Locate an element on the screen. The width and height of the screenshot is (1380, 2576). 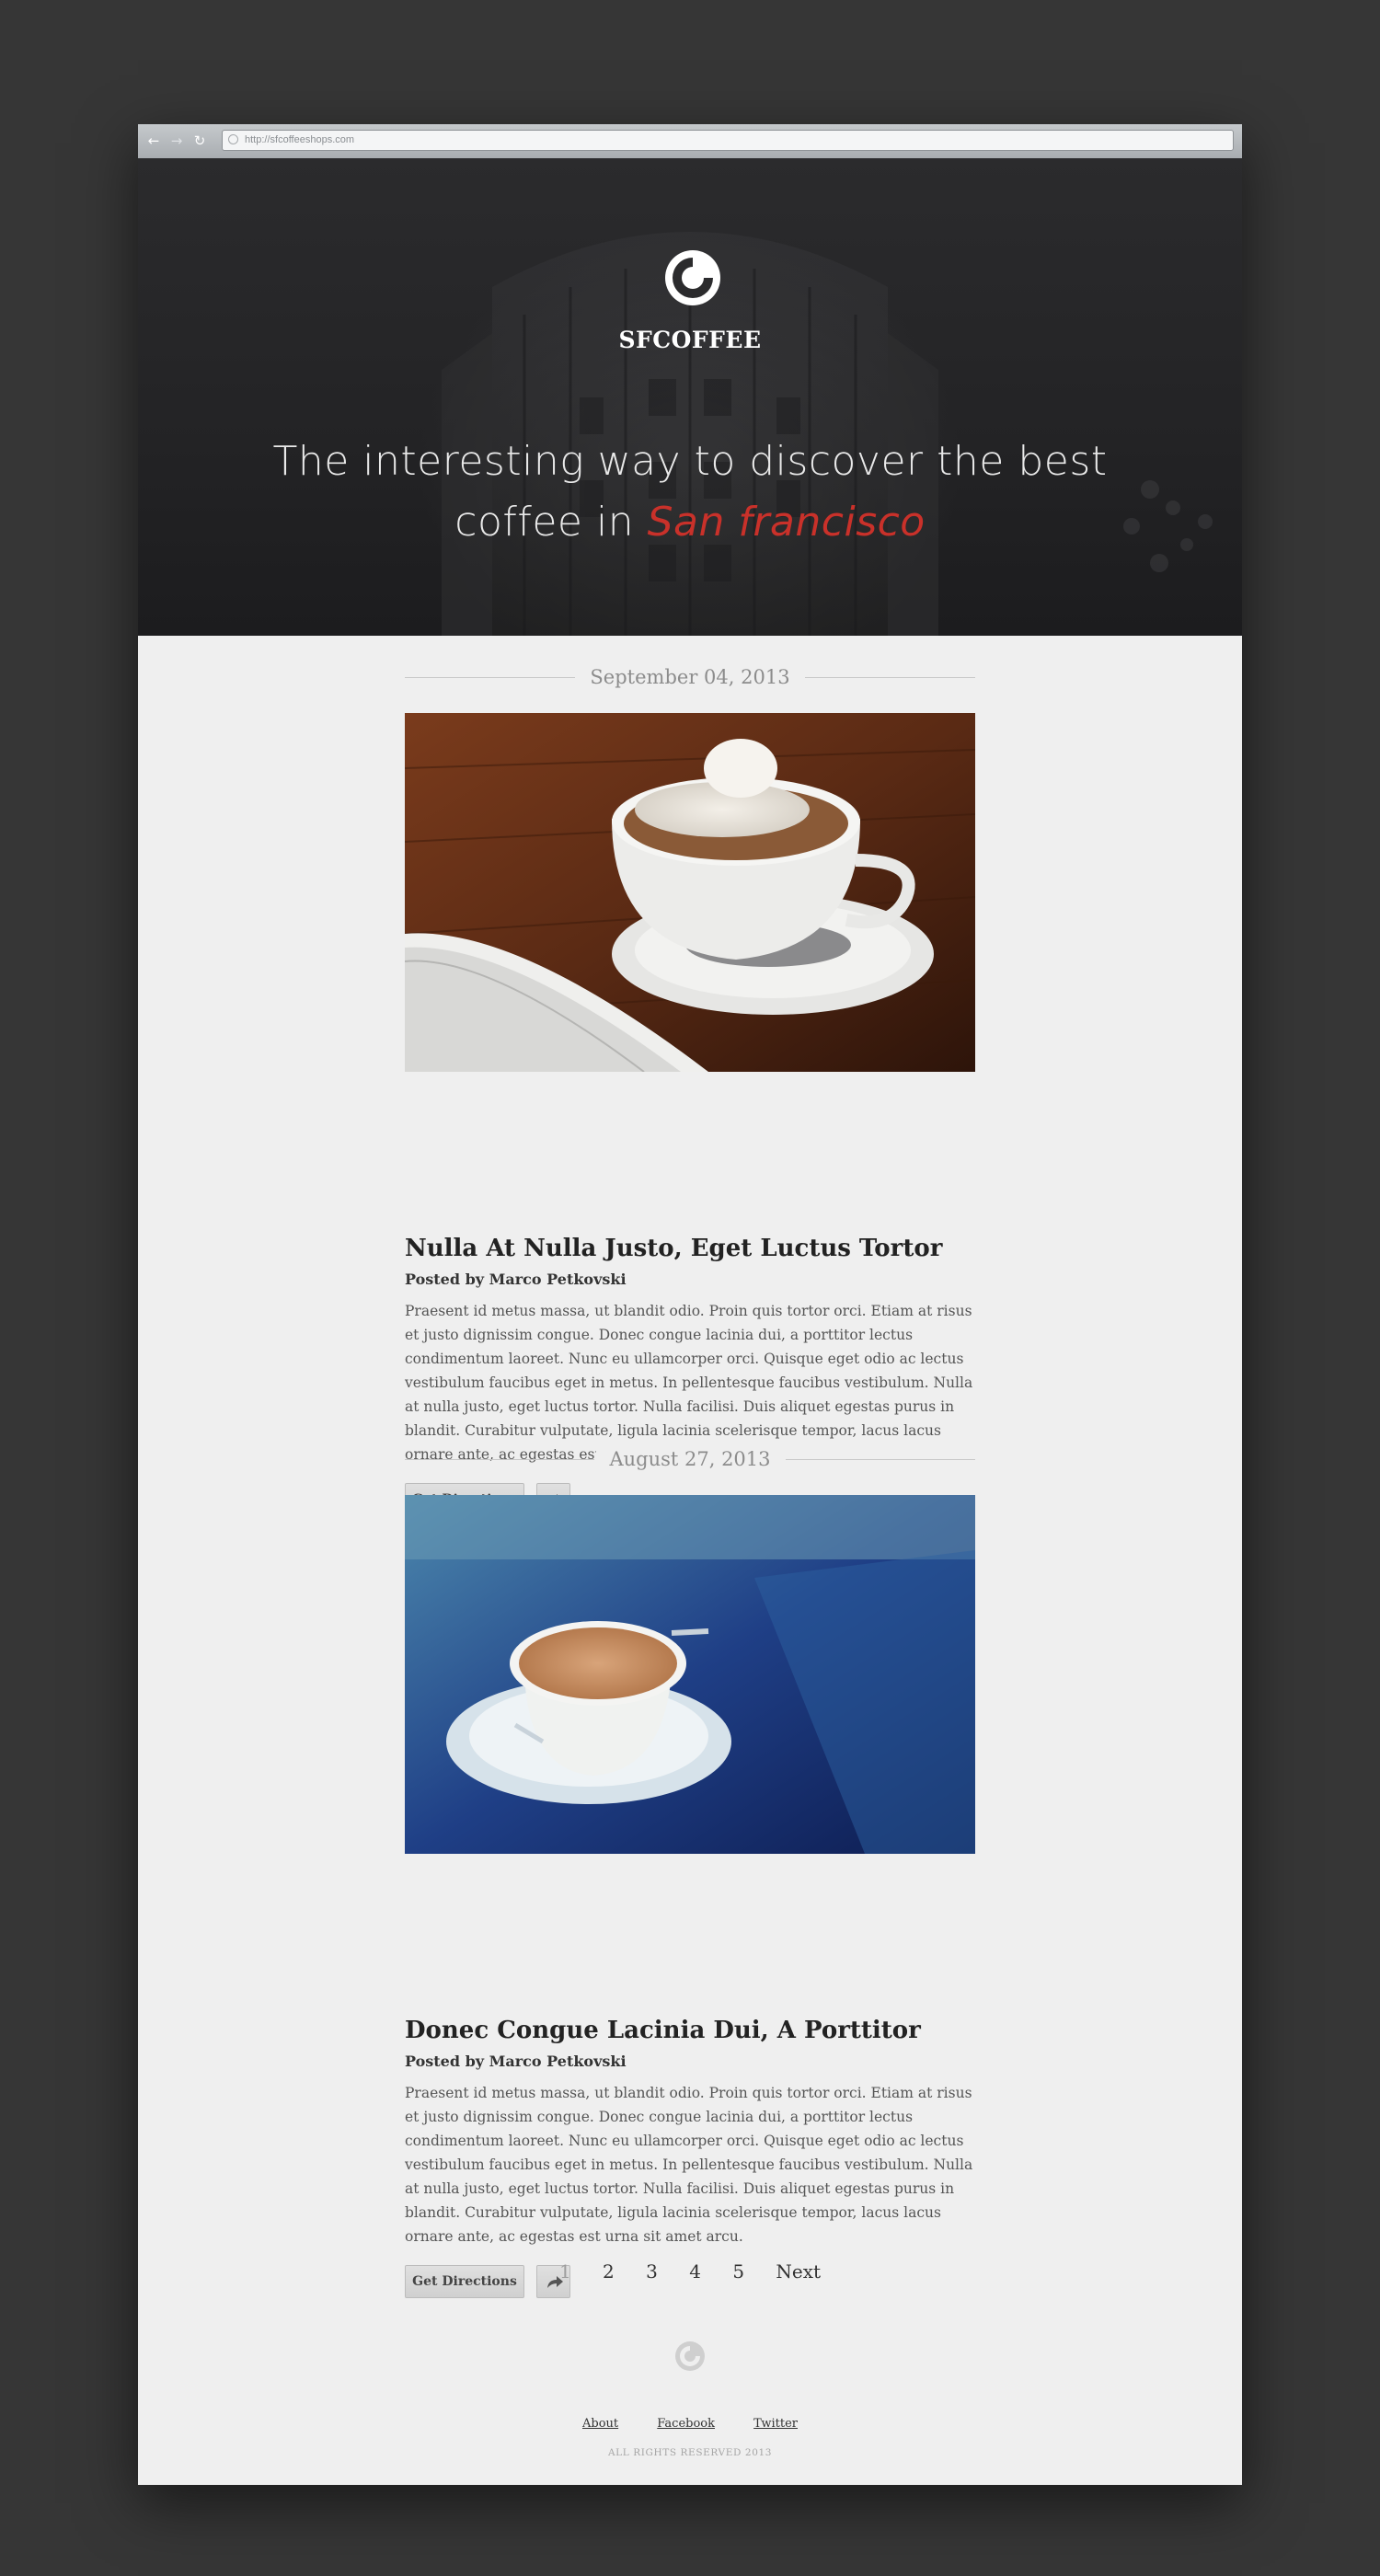
page-link-5: 5 is located at coordinates (738, 2271).